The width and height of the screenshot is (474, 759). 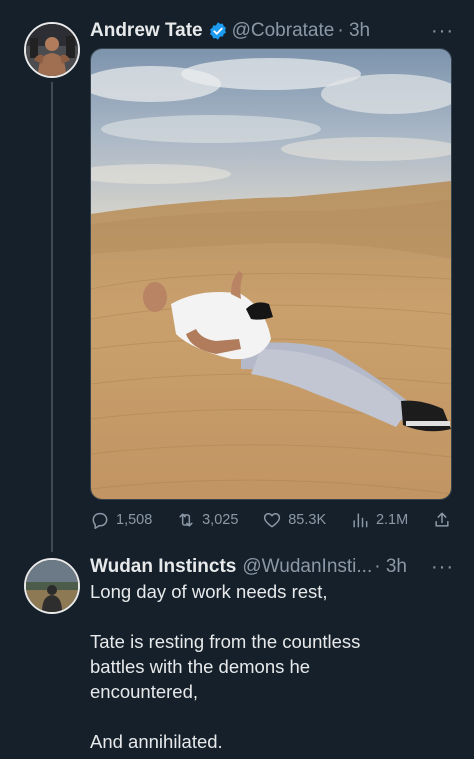 I want to click on author-name: Andrew Tate, so click(x=146, y=31).